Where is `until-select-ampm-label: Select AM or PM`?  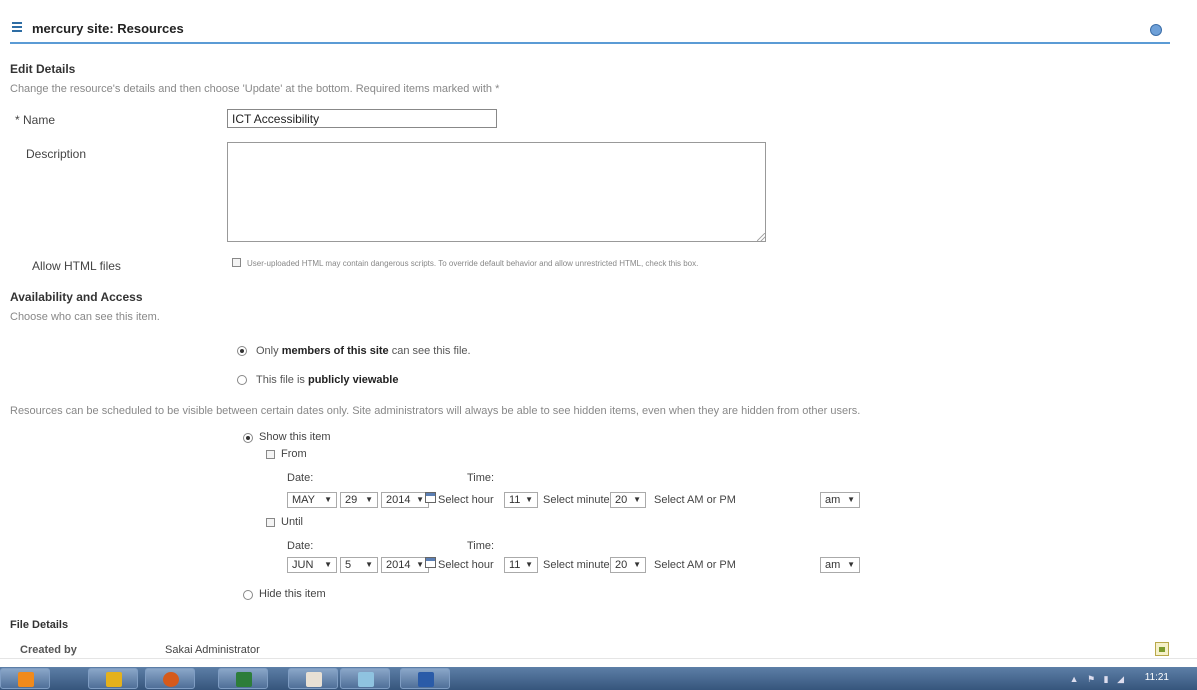
until-select-ampm-label: Select AM or PM is located at coordinates (695, 565).